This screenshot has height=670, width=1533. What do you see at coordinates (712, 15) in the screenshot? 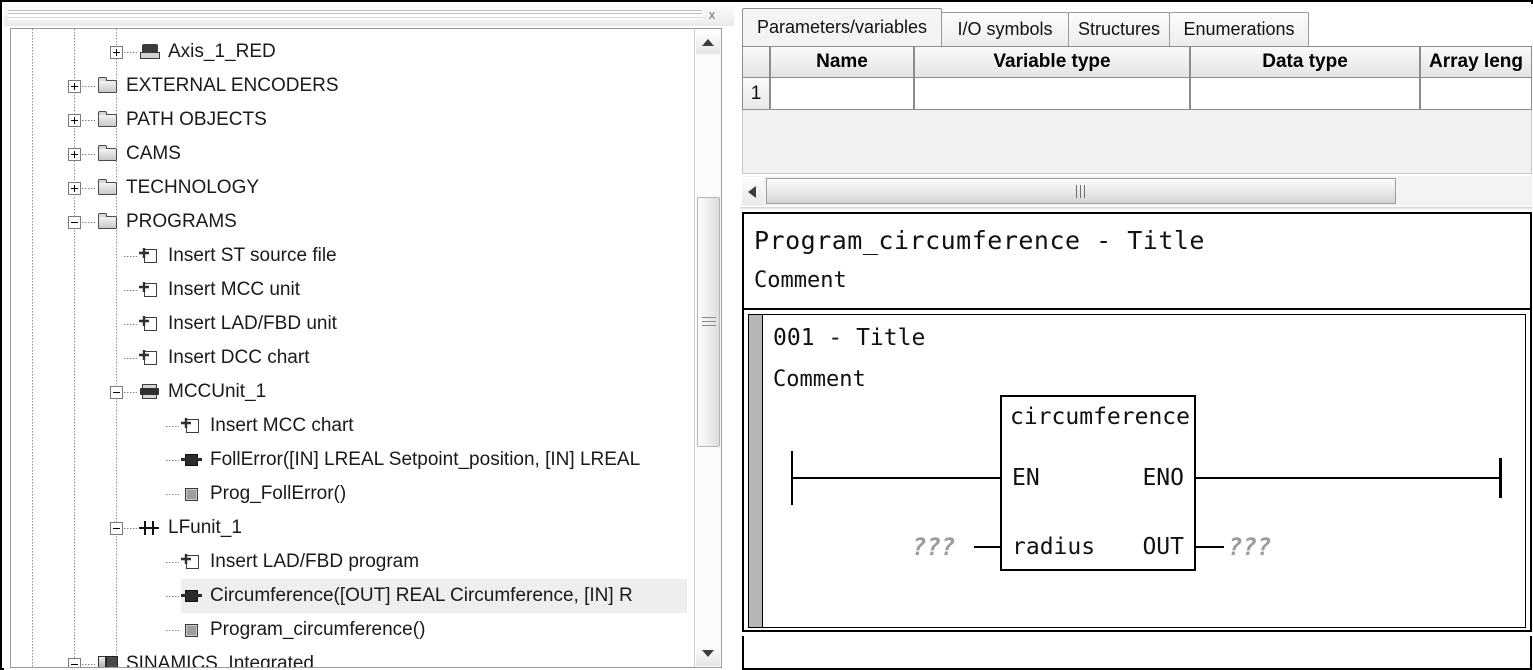
I see `close-icon: x` at bounding box center [712, 15].